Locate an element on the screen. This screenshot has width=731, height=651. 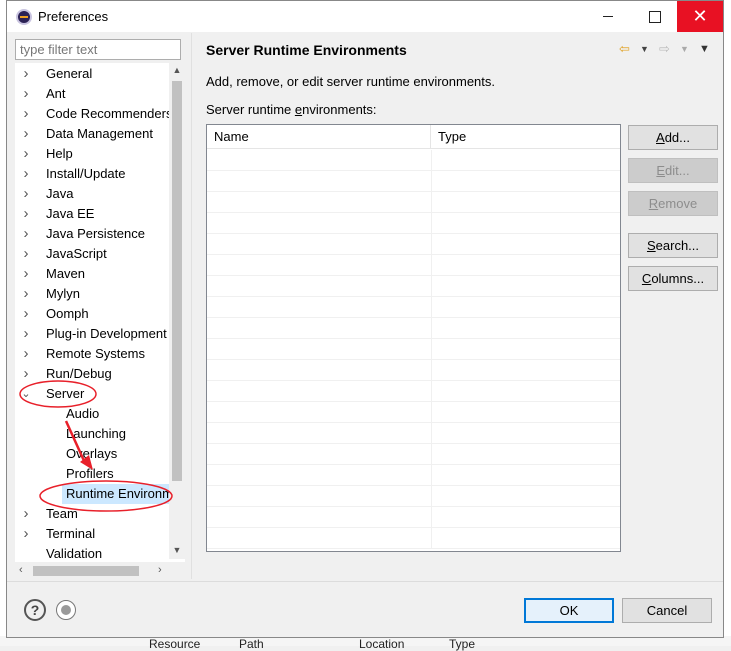
eclipse-icon is located at coordinates (24, 17).